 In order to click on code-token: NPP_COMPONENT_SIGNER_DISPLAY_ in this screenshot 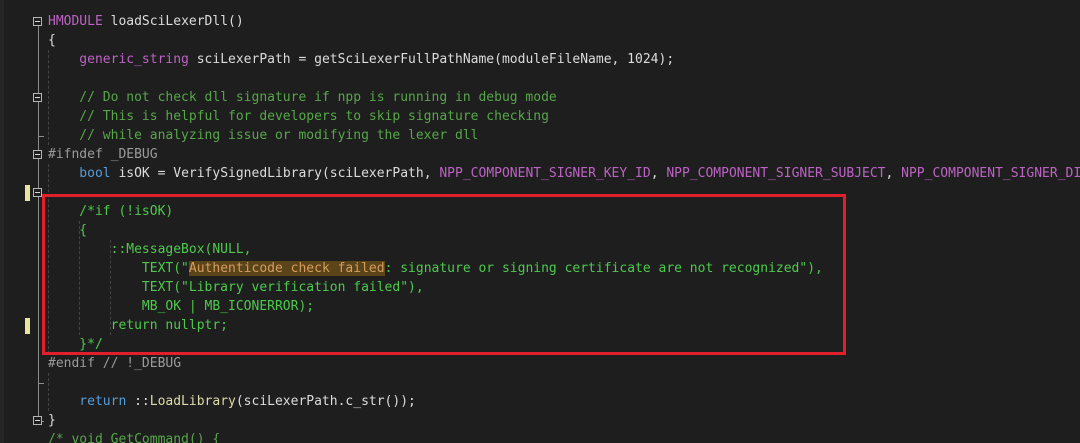, I will do `click(990, 173)`.